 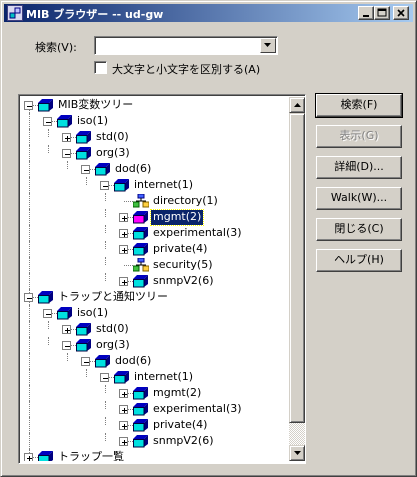 What do you see at coordinates (268, 45) in the screenshot?
I see `search-dropdown-button` at bounding box center [268, 45].